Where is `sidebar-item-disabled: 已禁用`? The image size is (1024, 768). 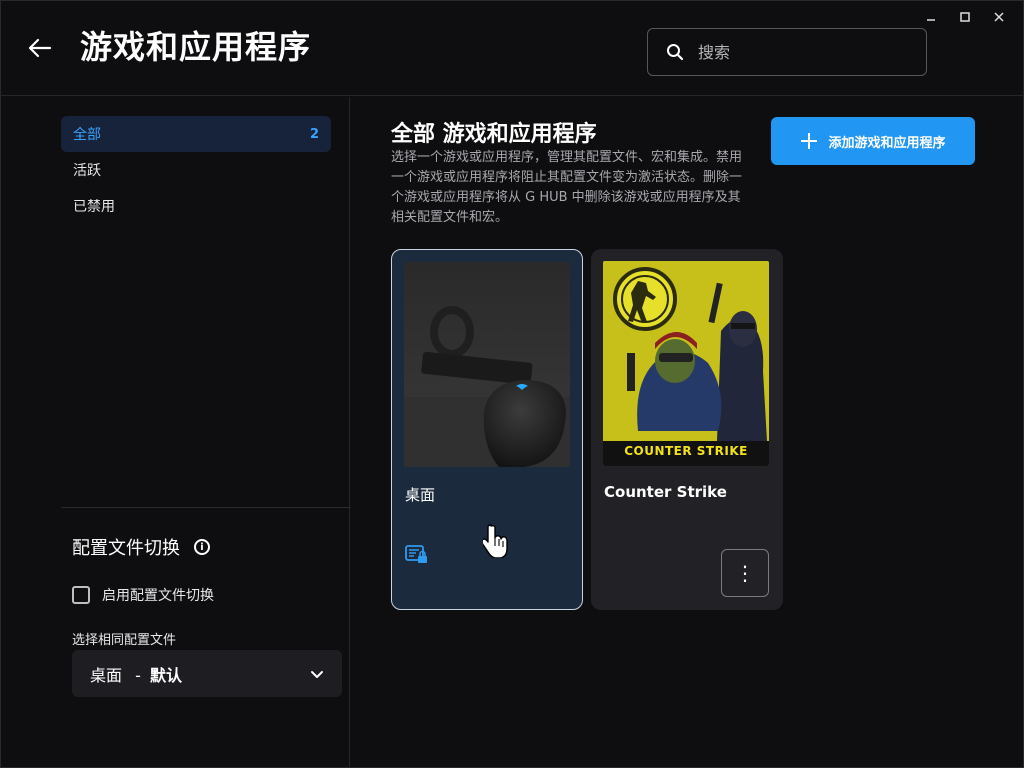
sidebar-item-disabled: 已禁用 is located at coordinates (196, 206).